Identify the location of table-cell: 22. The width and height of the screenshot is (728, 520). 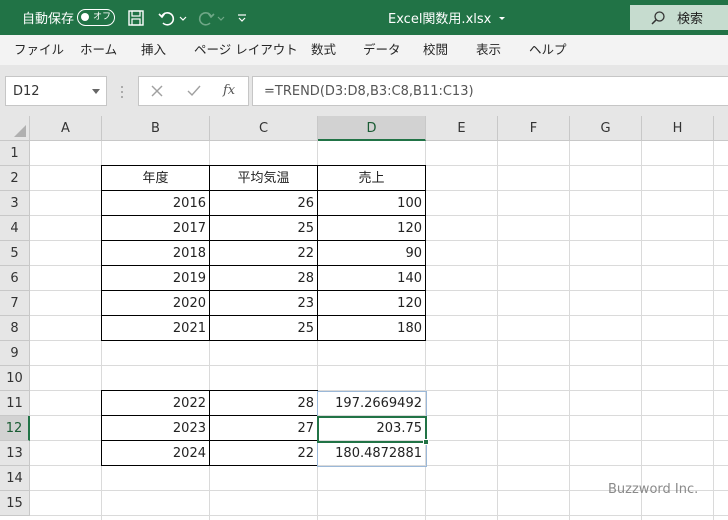
(263, 253).